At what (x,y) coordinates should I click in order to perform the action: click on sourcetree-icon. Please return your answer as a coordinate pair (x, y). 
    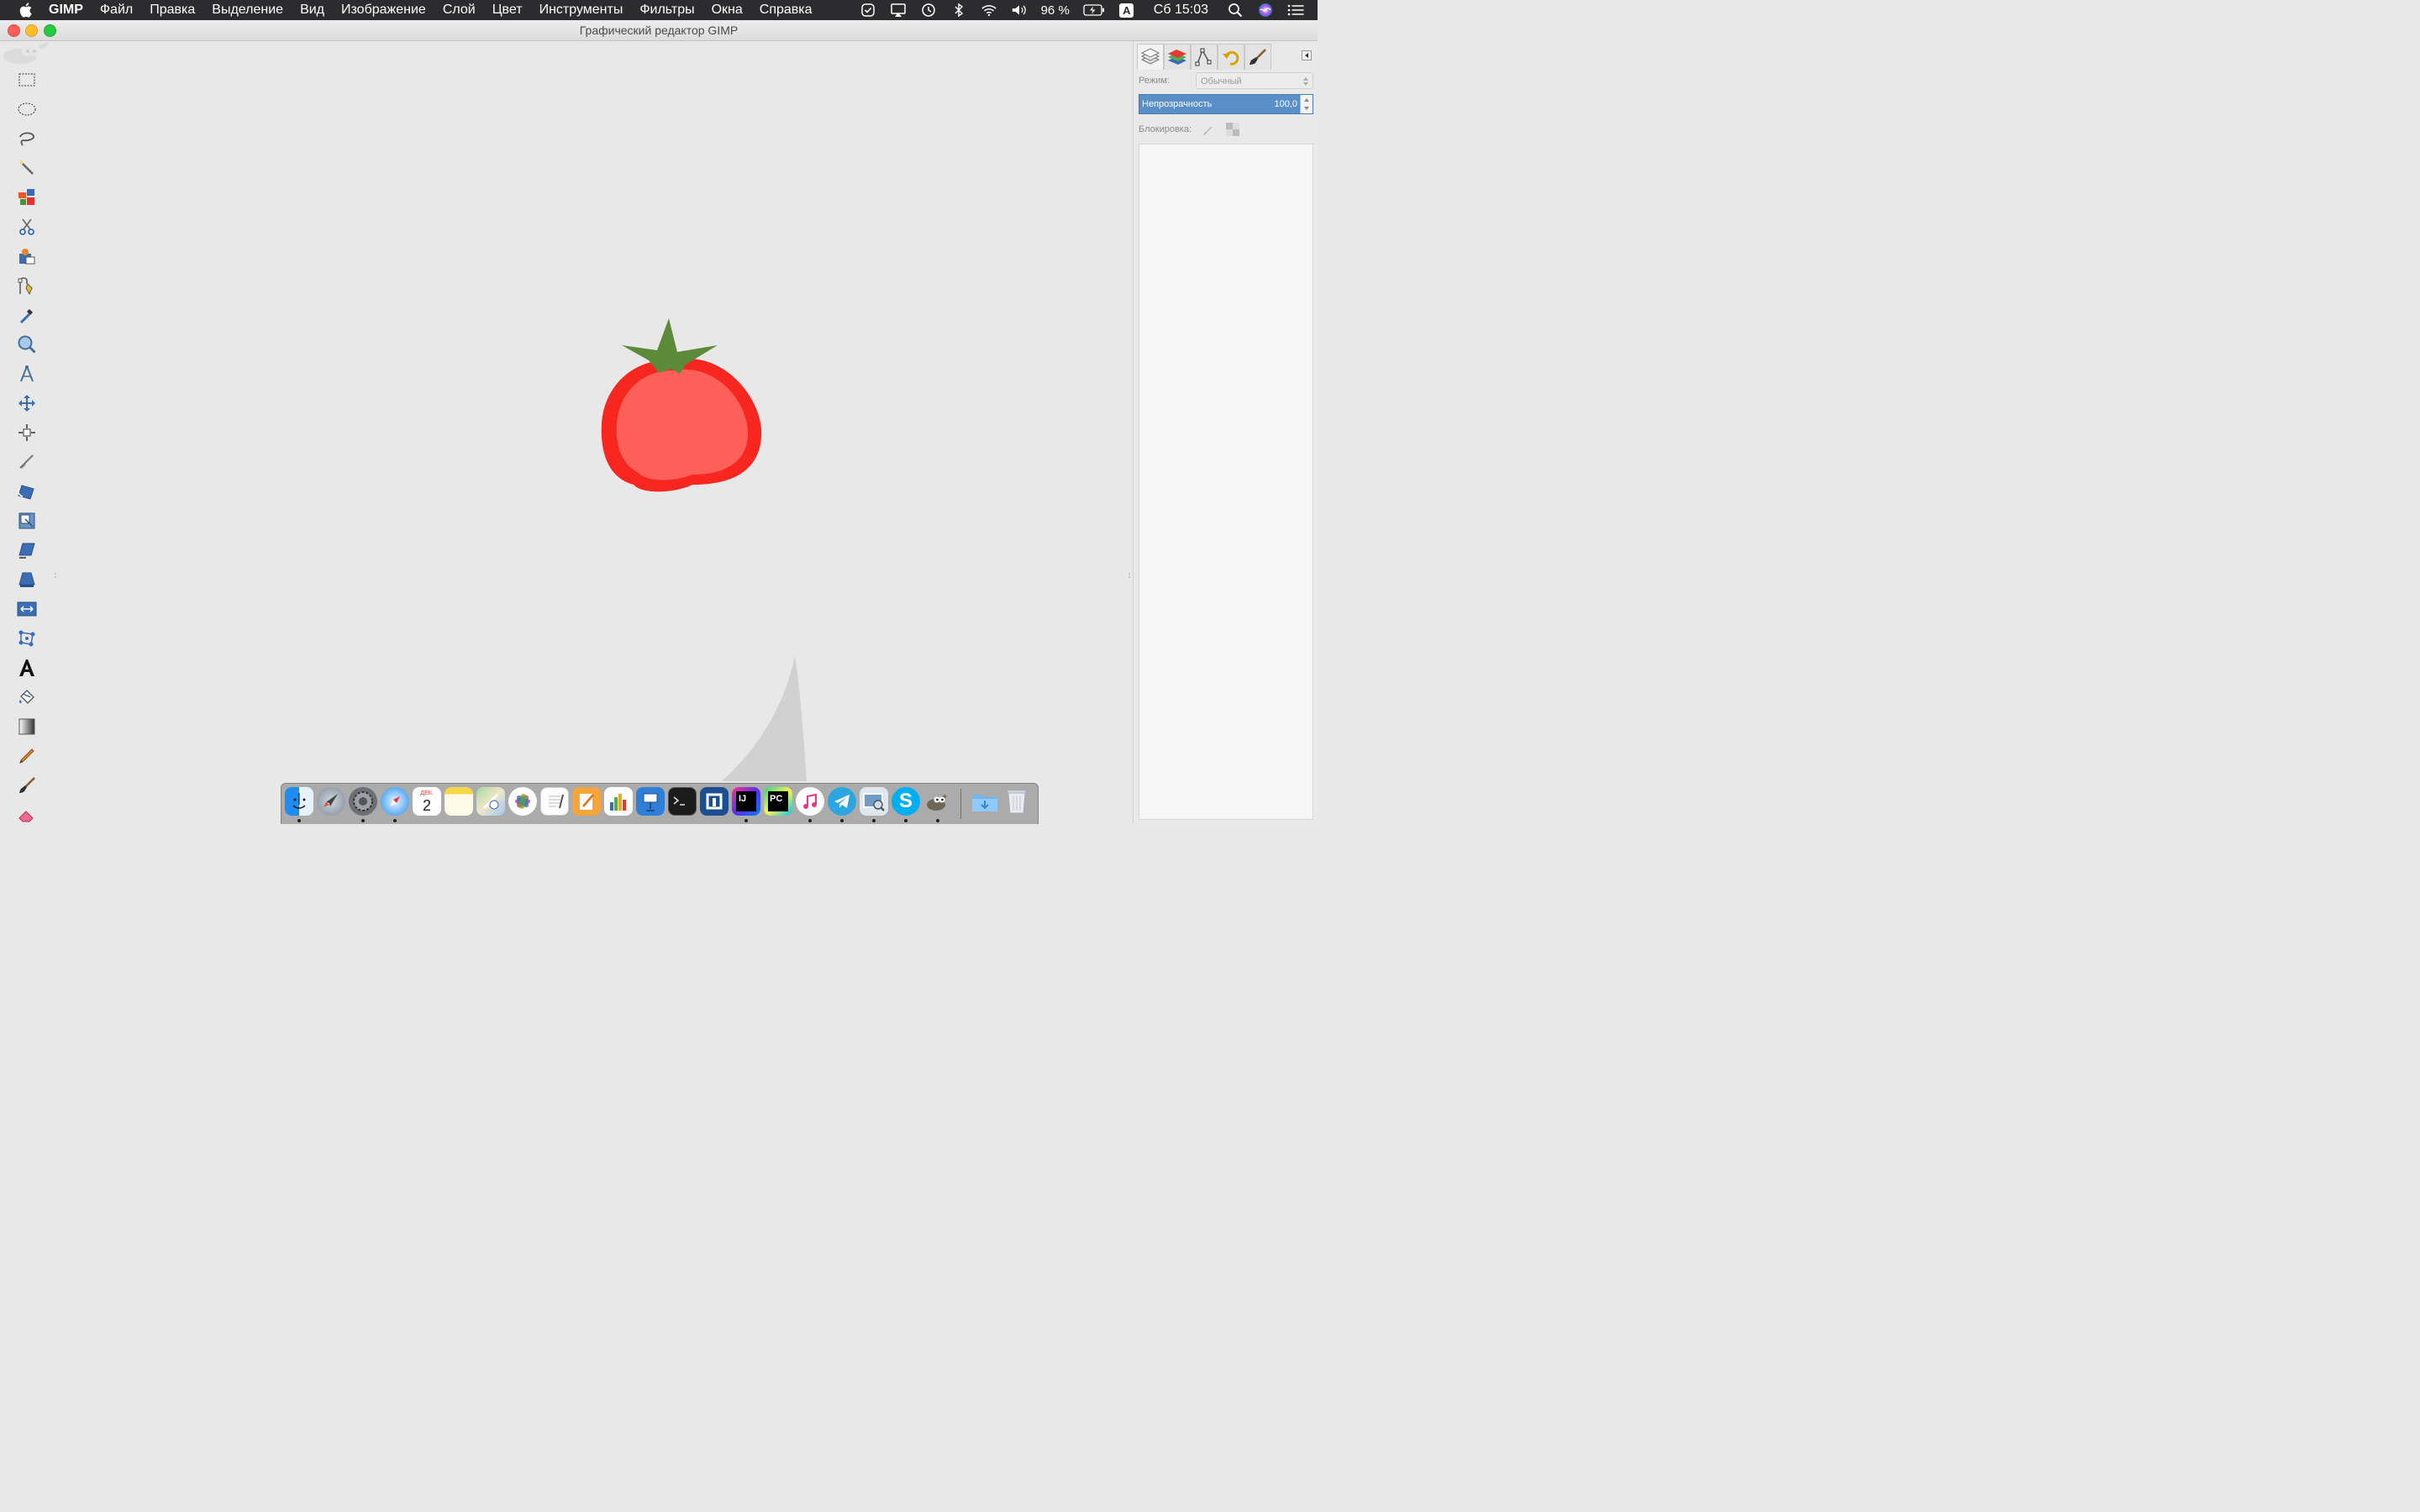
    Looking at the image, I should click on (714, 801).